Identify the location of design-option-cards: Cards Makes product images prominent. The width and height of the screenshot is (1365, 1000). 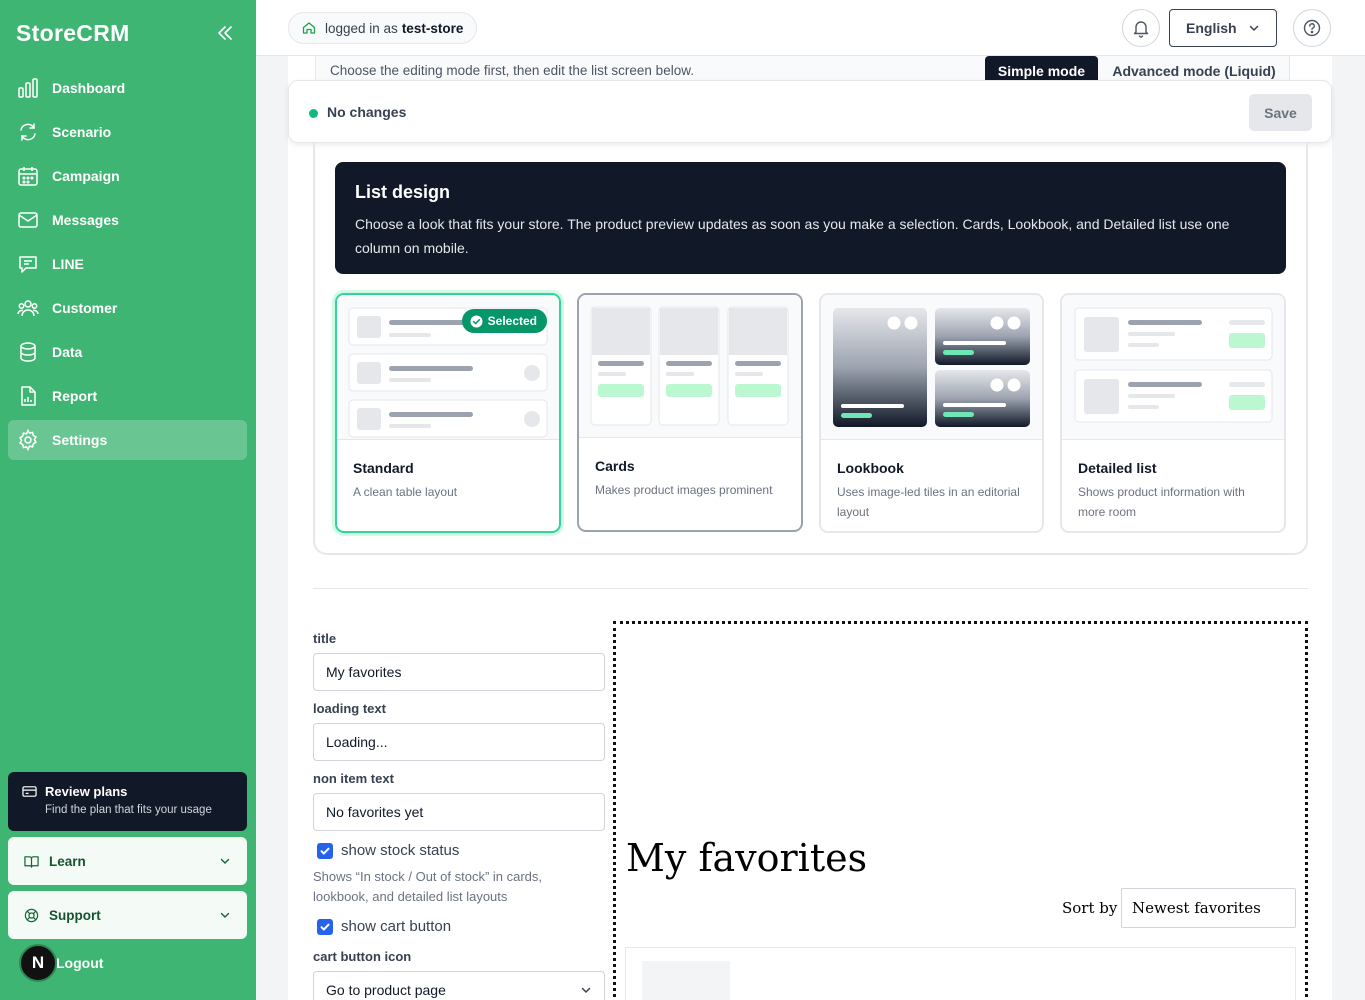
(690, 412).